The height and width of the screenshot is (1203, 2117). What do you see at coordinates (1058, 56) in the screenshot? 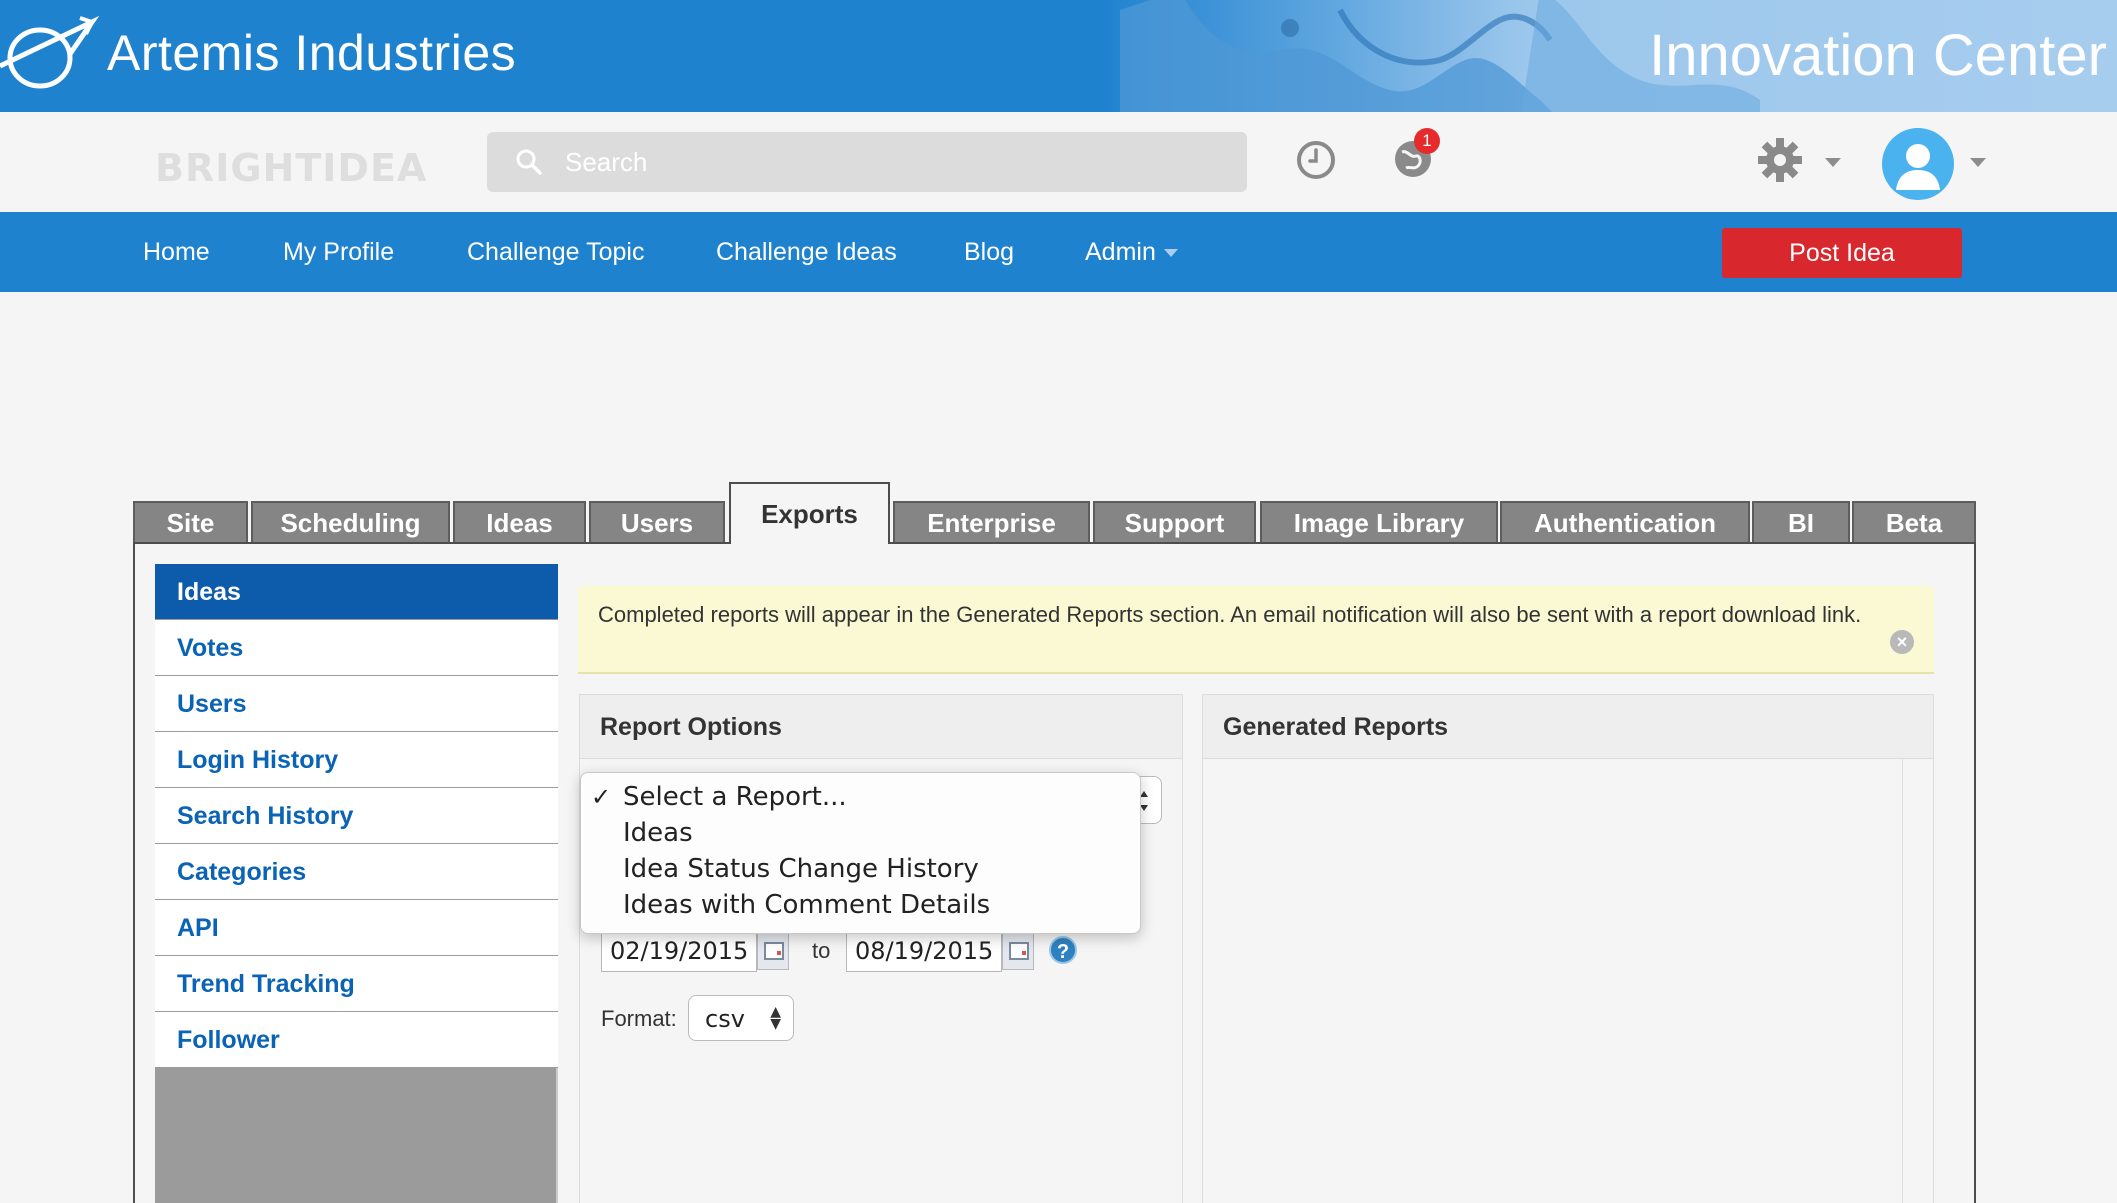
I see `header-banner: Artemis Industries Innovation Center` at bounding box center [1058, 56].